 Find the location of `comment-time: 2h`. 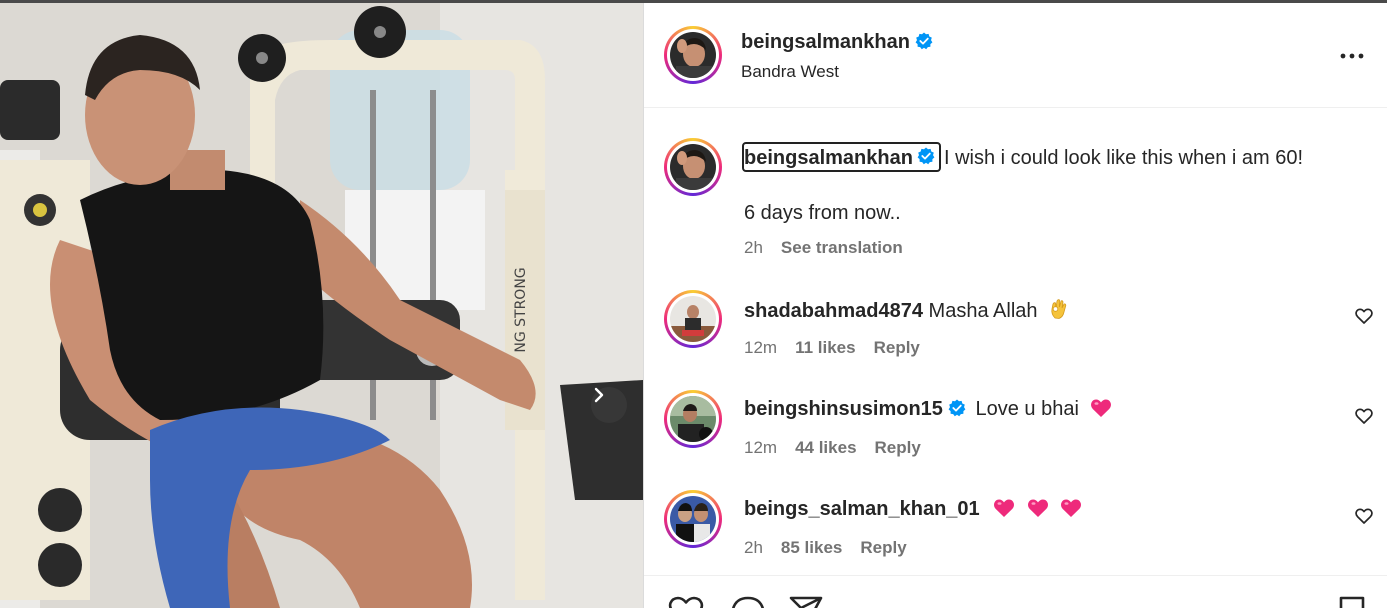

comment-time: 2h is located at coordinates (753, 547).